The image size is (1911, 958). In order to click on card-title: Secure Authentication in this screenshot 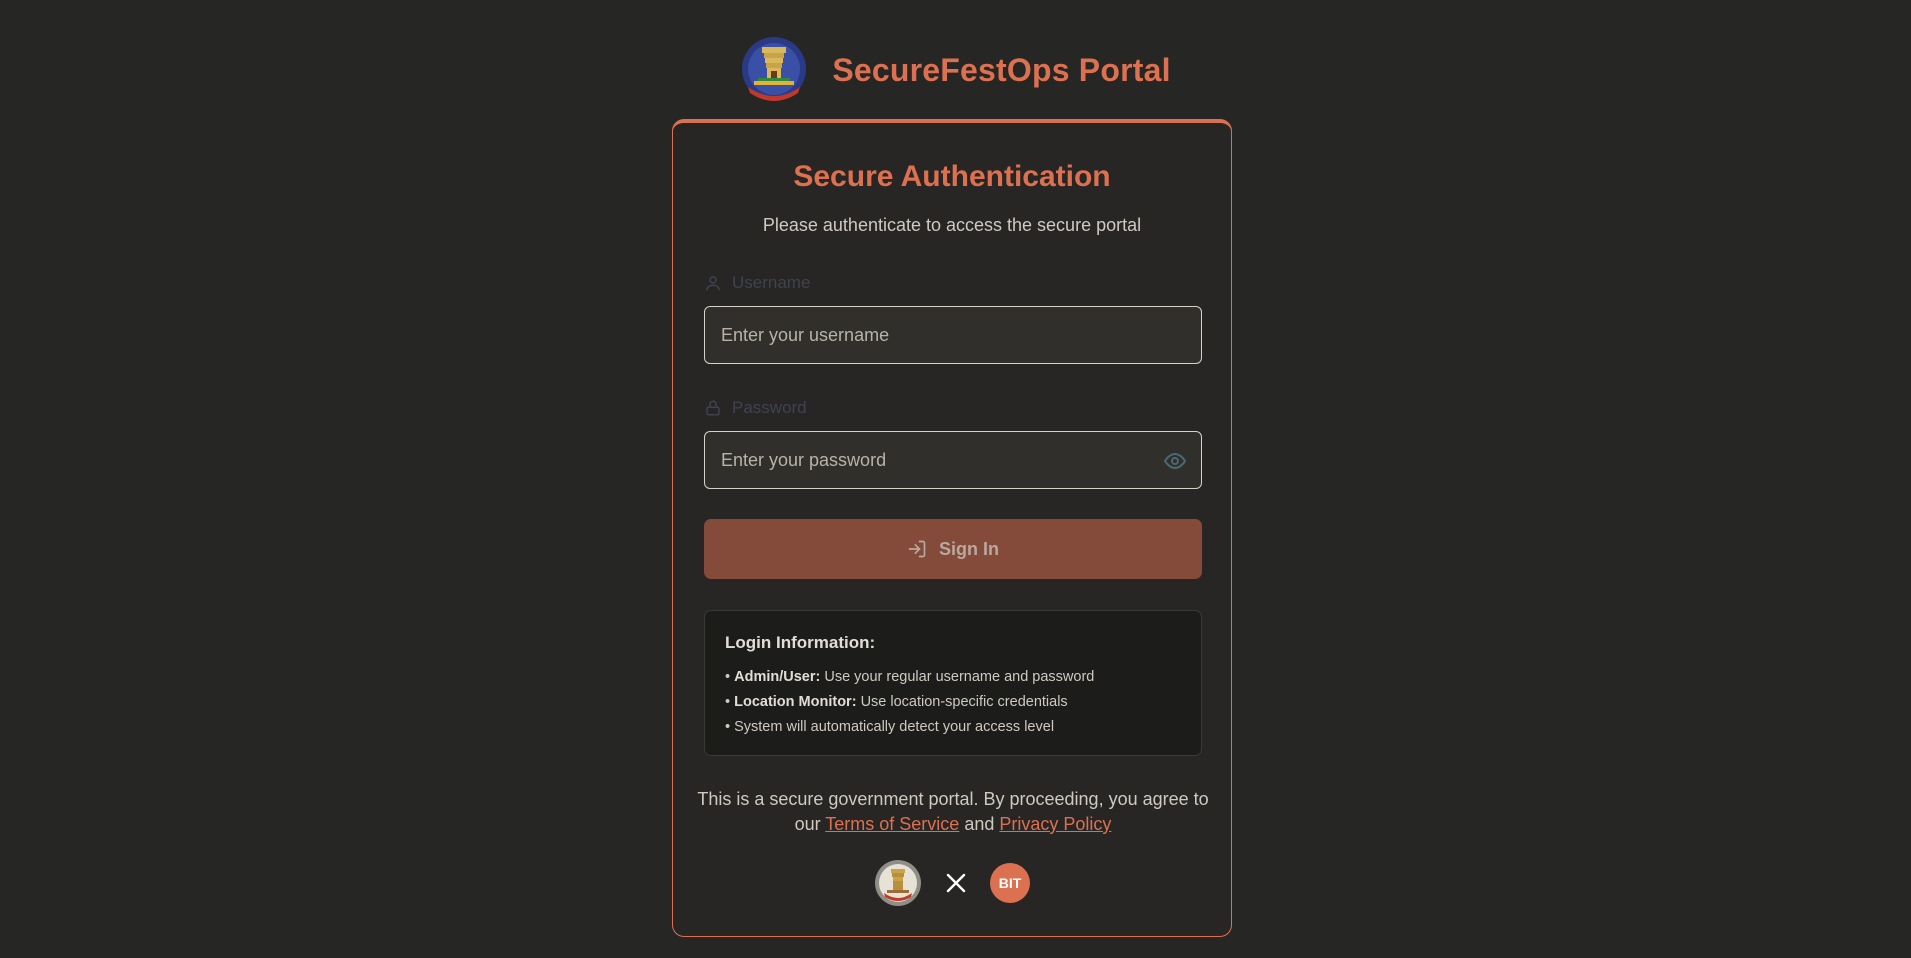, I will do `click(952, 176)`.